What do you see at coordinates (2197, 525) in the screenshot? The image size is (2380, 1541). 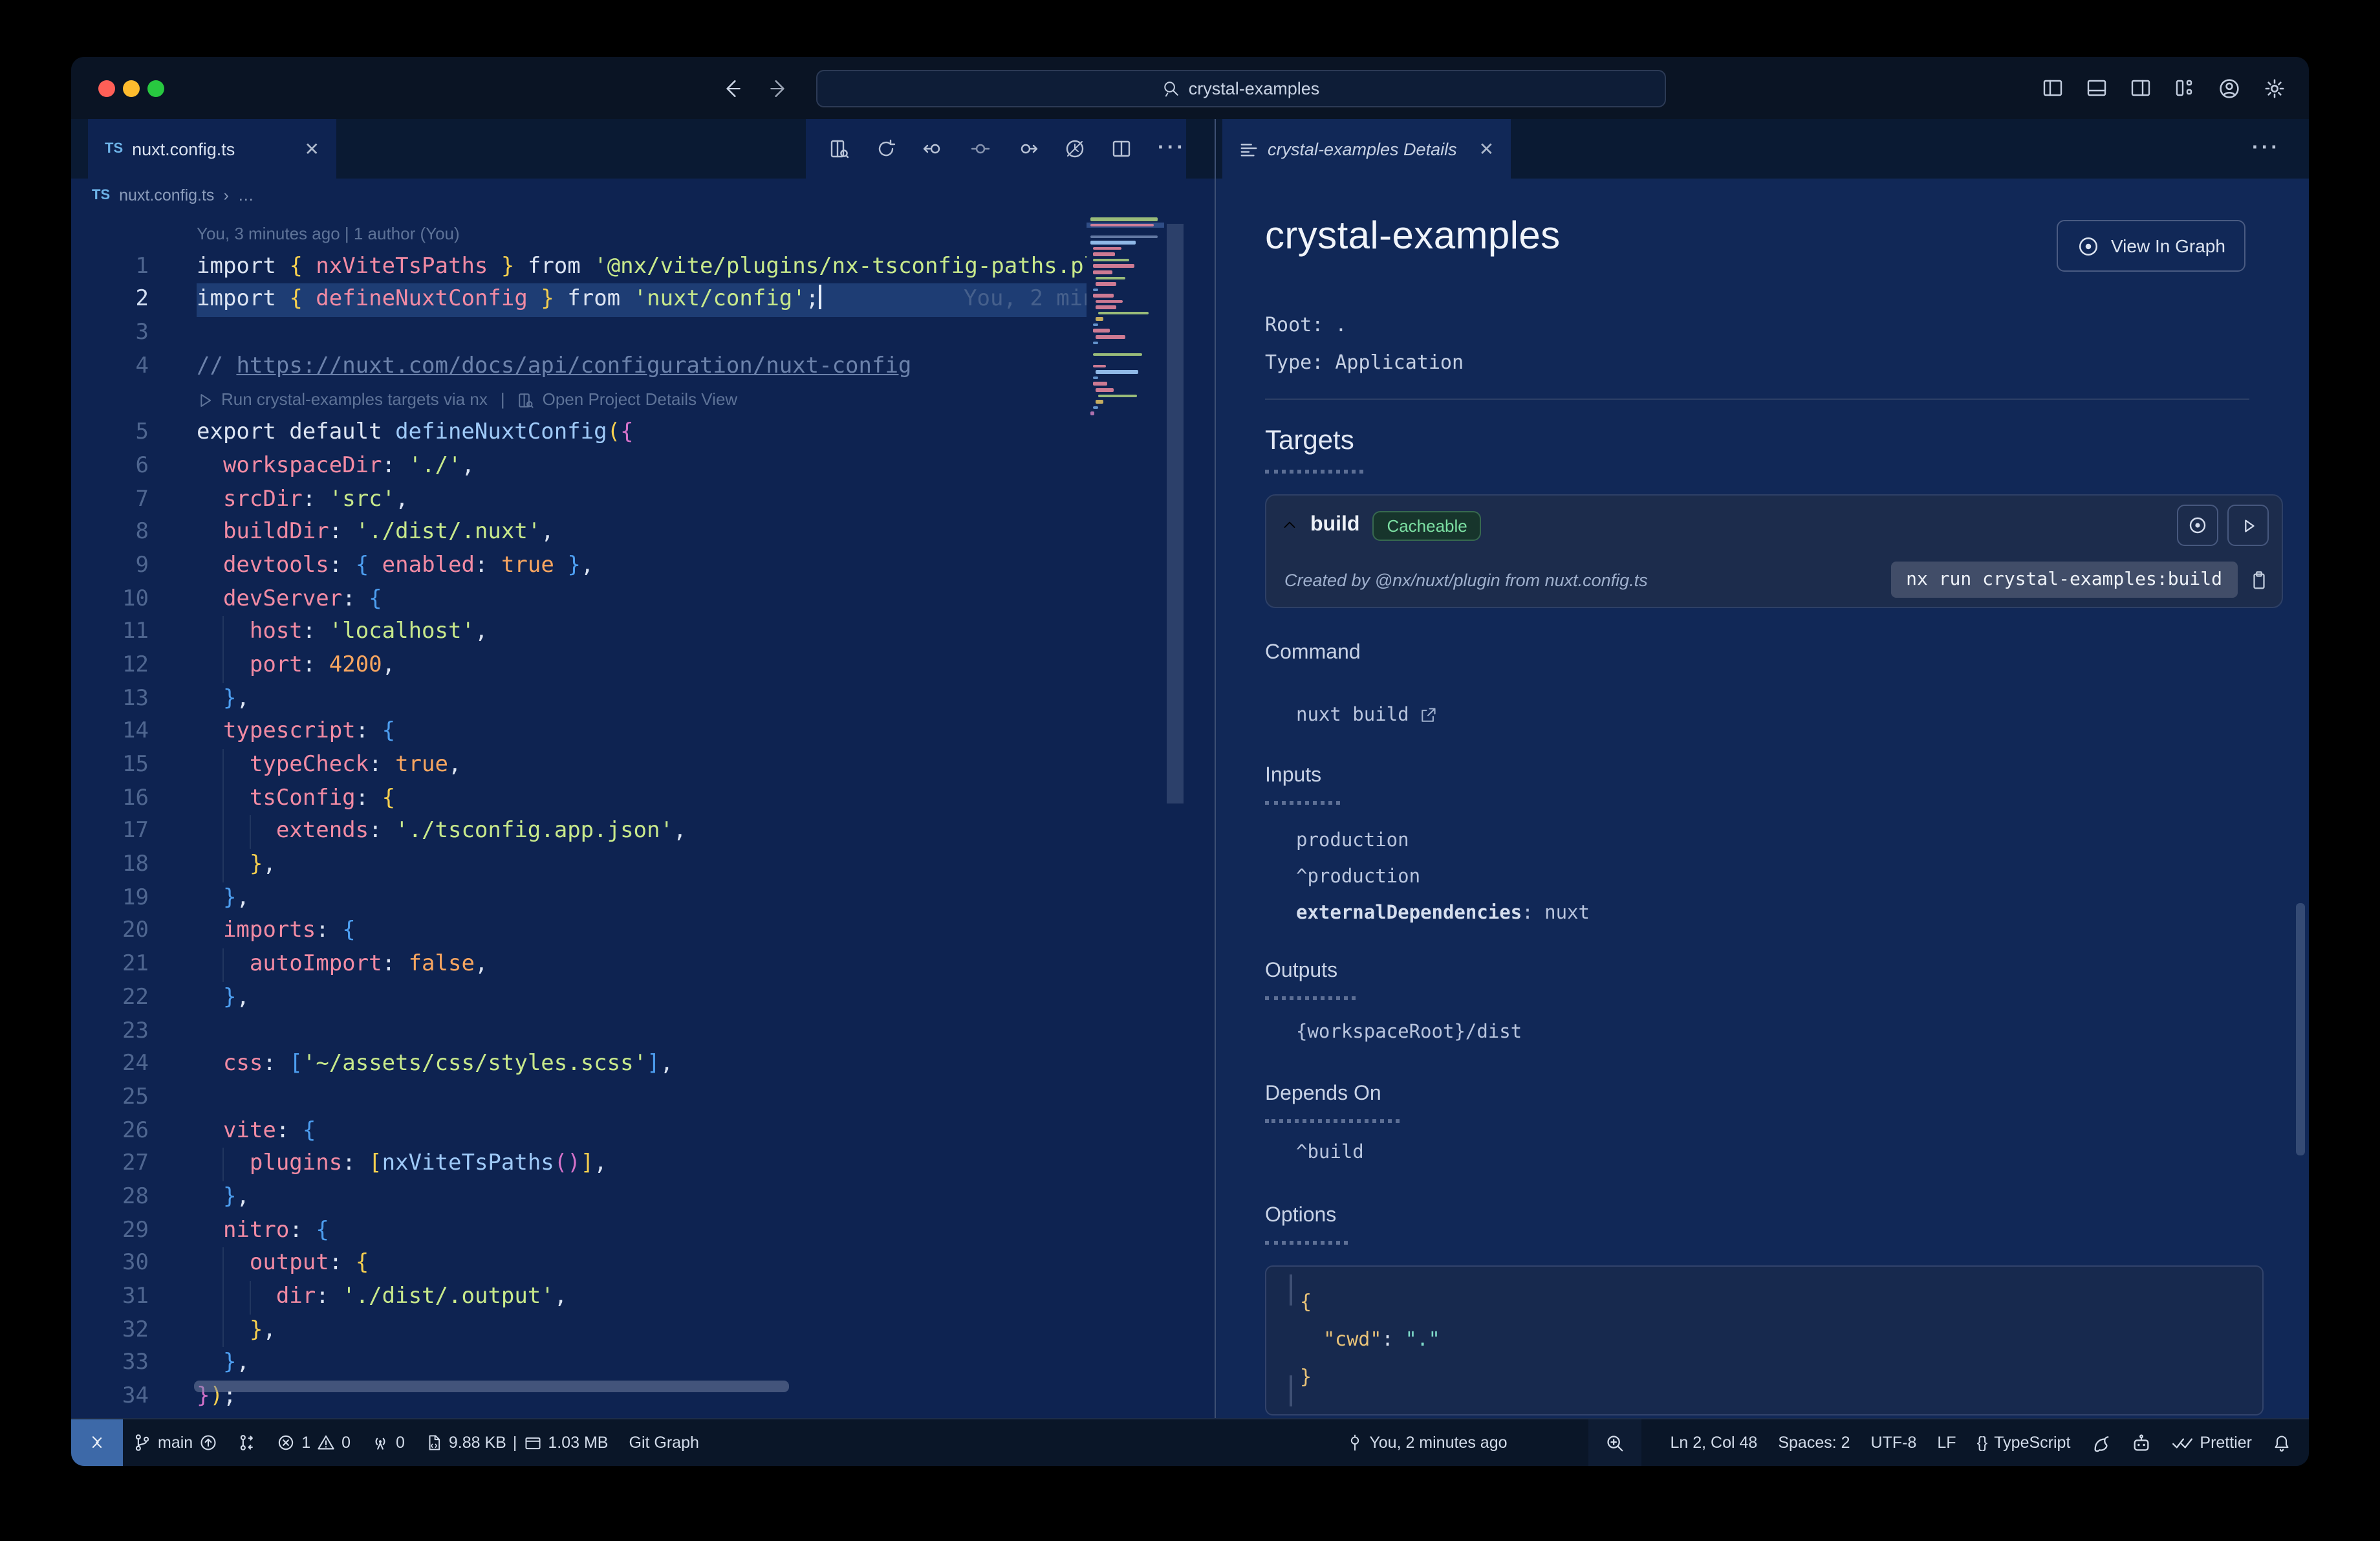 I see `view-target-in-graph-button` at bounding box center [2197, 525].